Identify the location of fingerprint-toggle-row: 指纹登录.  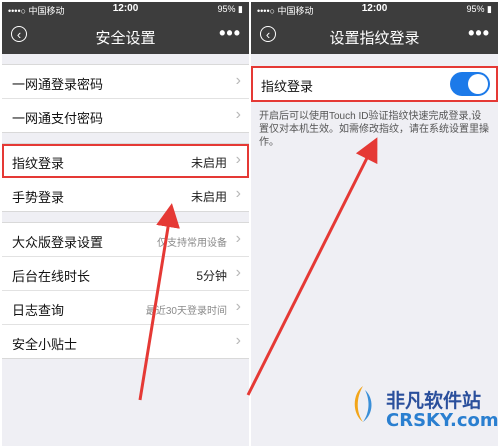
(374, 84).